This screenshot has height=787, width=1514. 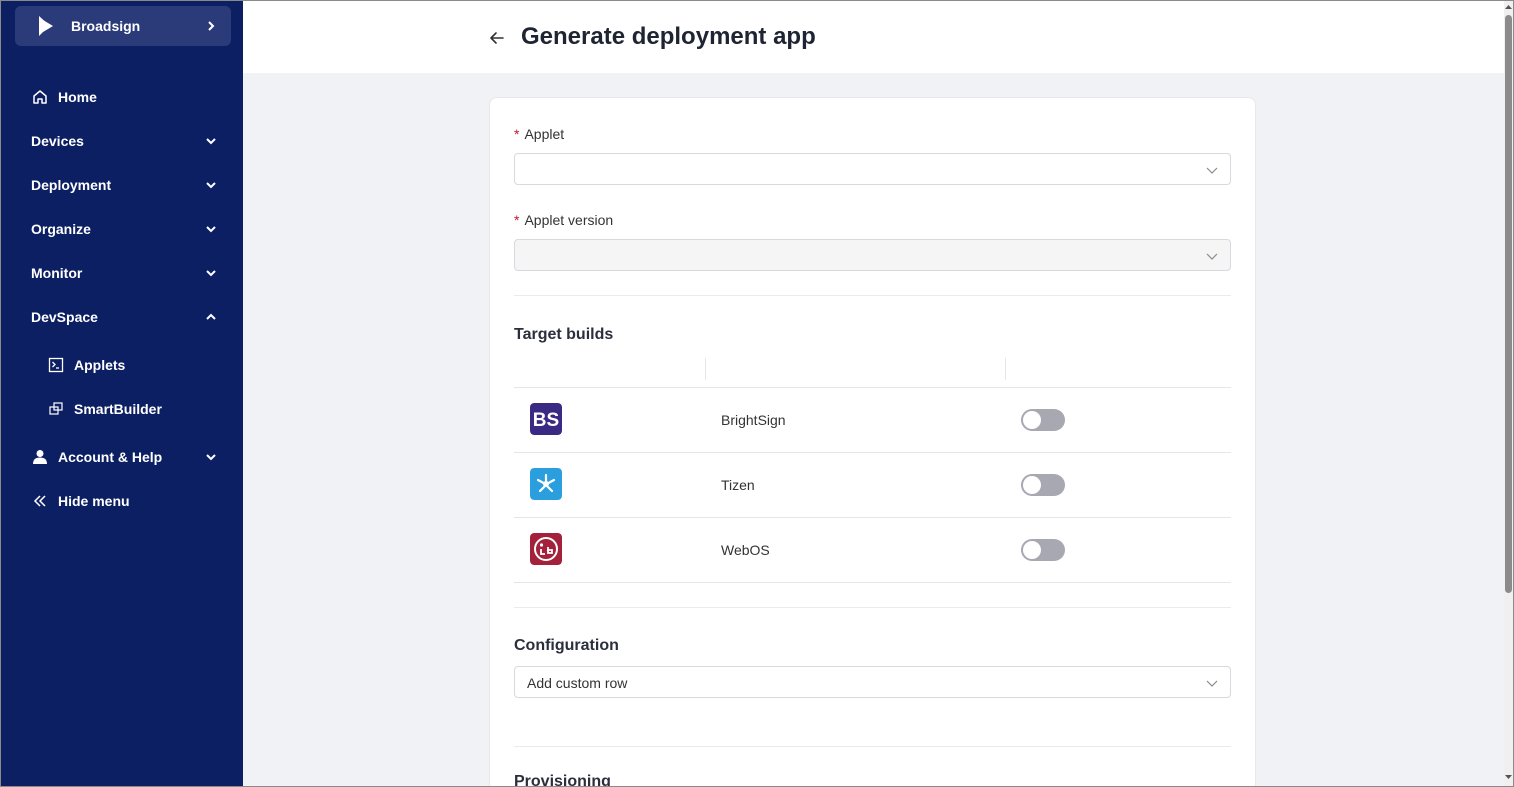 What do you see at coordinates (872, 255) in the screenshot?
I see `applet-version-select` at bounding box center [872, 255].